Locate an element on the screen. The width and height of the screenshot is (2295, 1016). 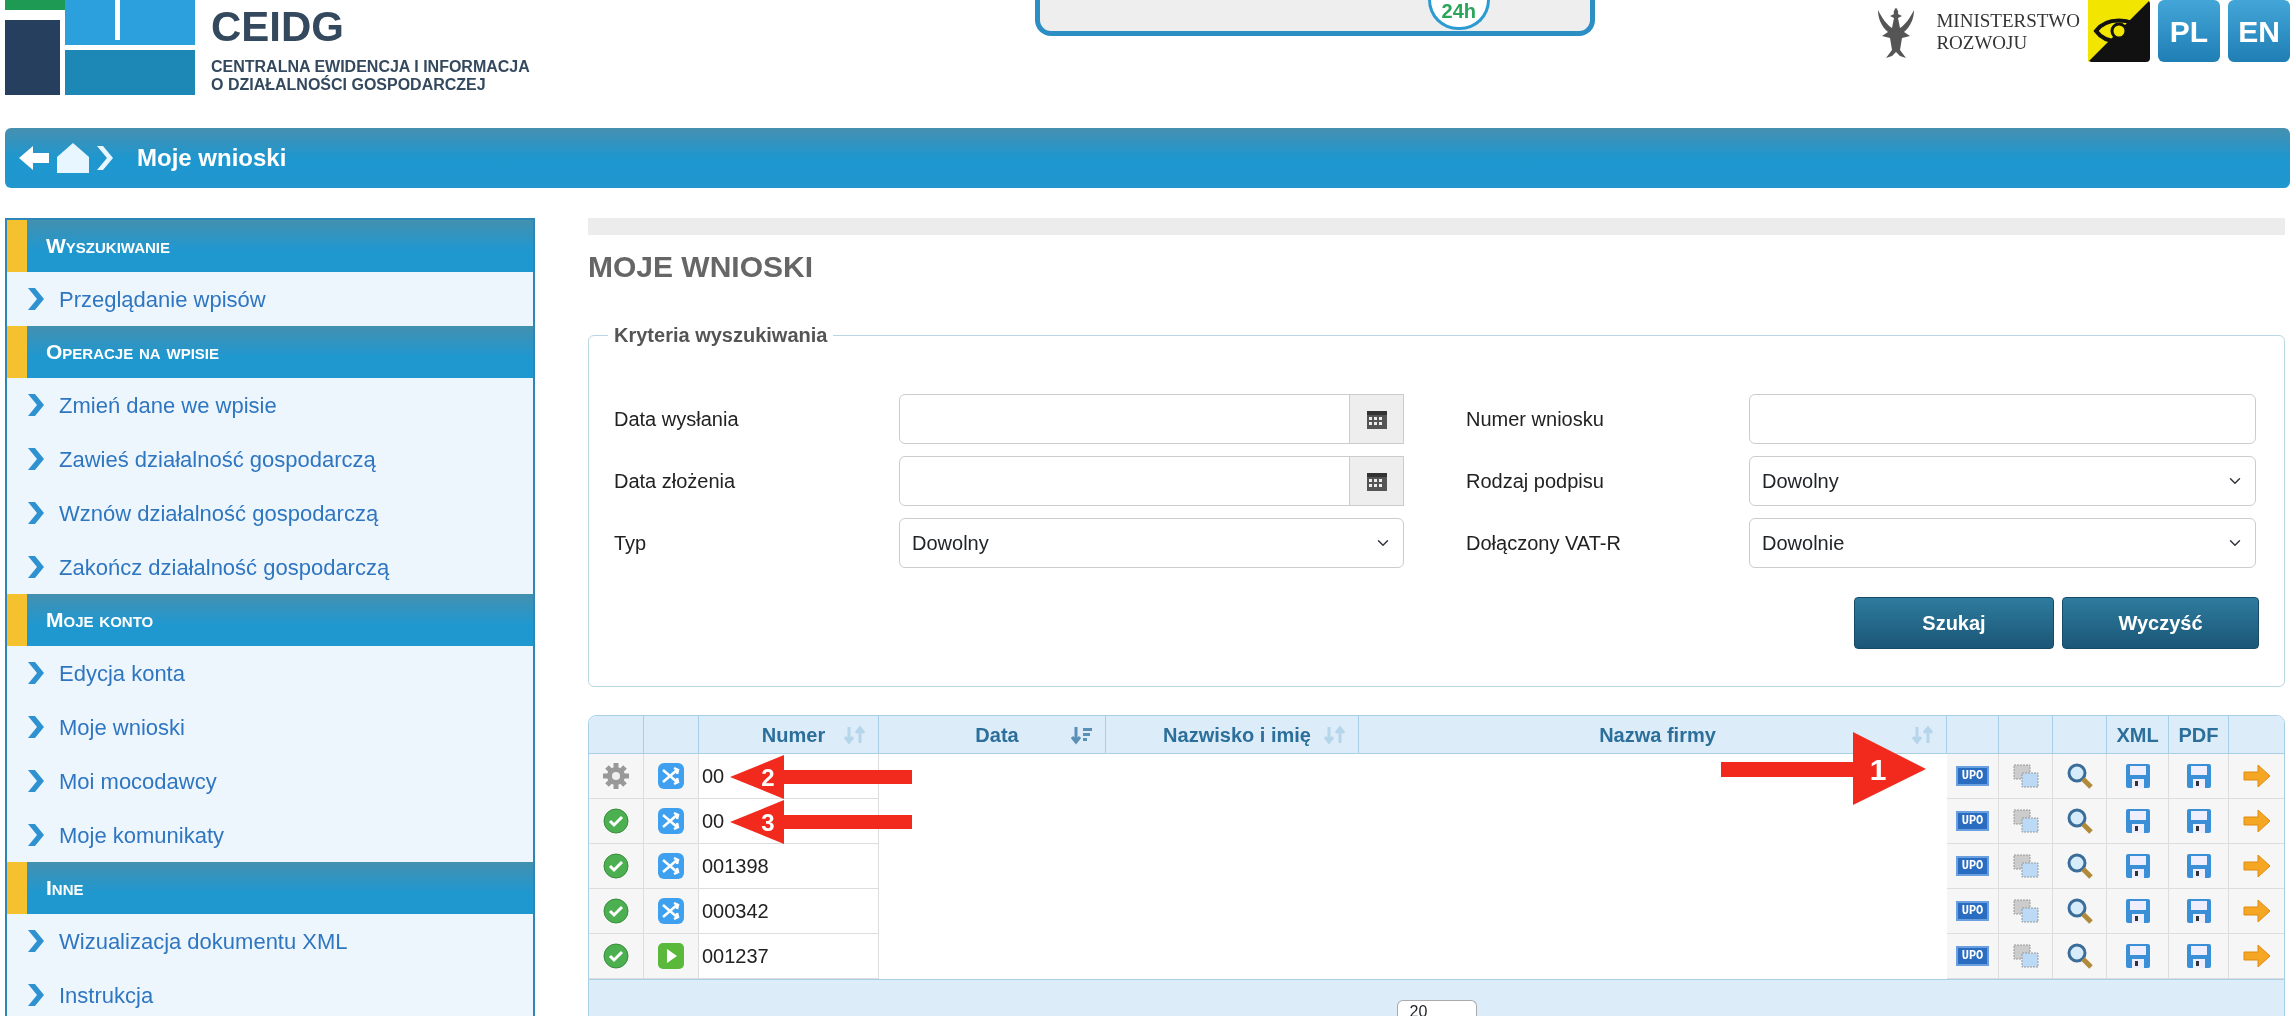
select-field: Dowolnie is located at coordinates (2002, 543).